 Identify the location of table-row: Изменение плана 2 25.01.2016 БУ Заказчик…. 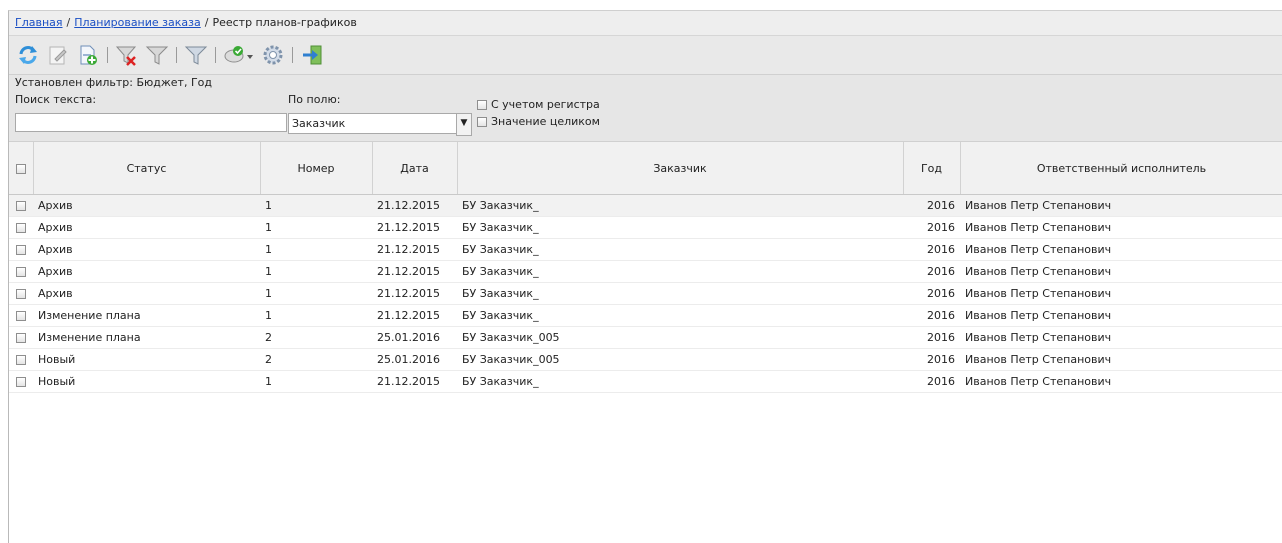
(645, 337).